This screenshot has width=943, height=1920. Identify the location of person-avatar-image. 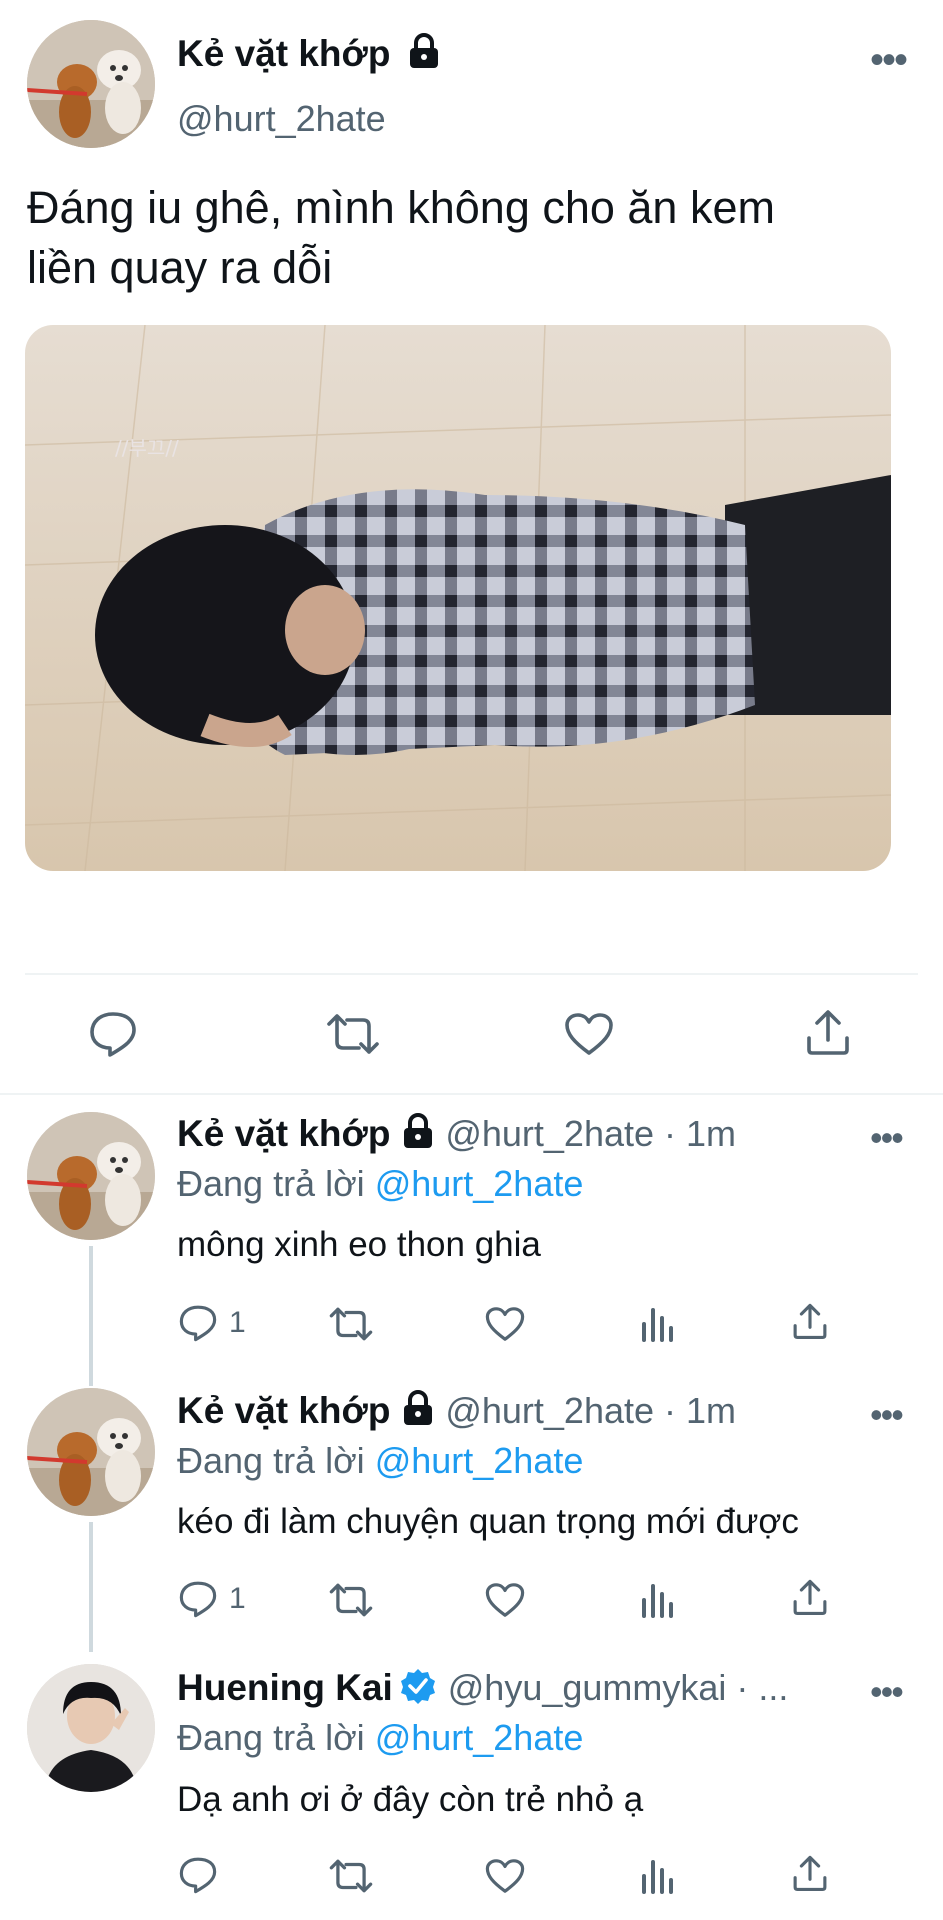
(91, 1728).